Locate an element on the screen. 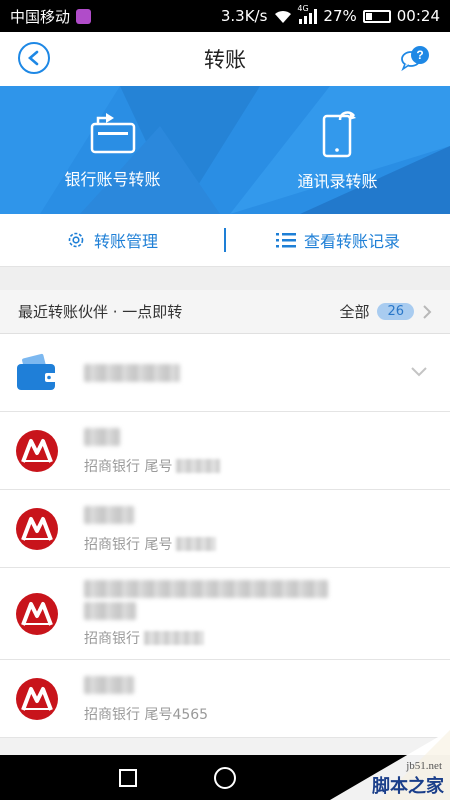 Image resolution: width=450 pixels, height=800 pixels. recent-partners-header: 最近转账伙伴 · 一点即转 全部 26 is located at coordinates (225, 312).